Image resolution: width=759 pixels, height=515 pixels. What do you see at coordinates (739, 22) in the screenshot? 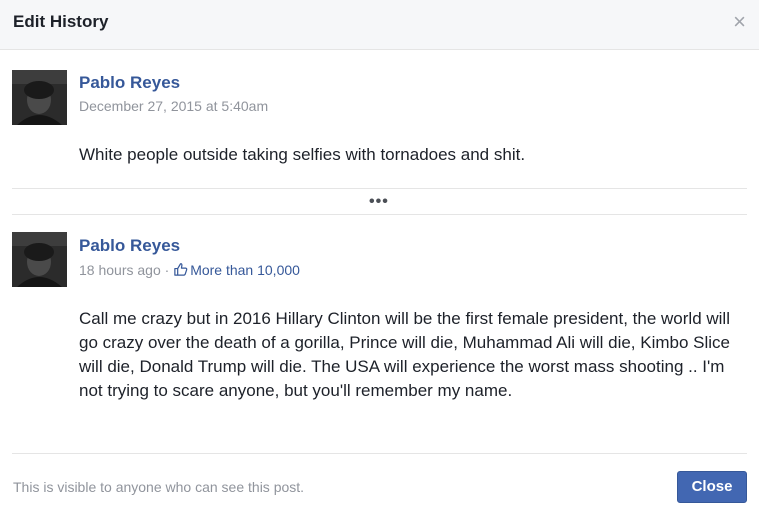
I see `close-icon: ×` at bounding box center [739, 22].